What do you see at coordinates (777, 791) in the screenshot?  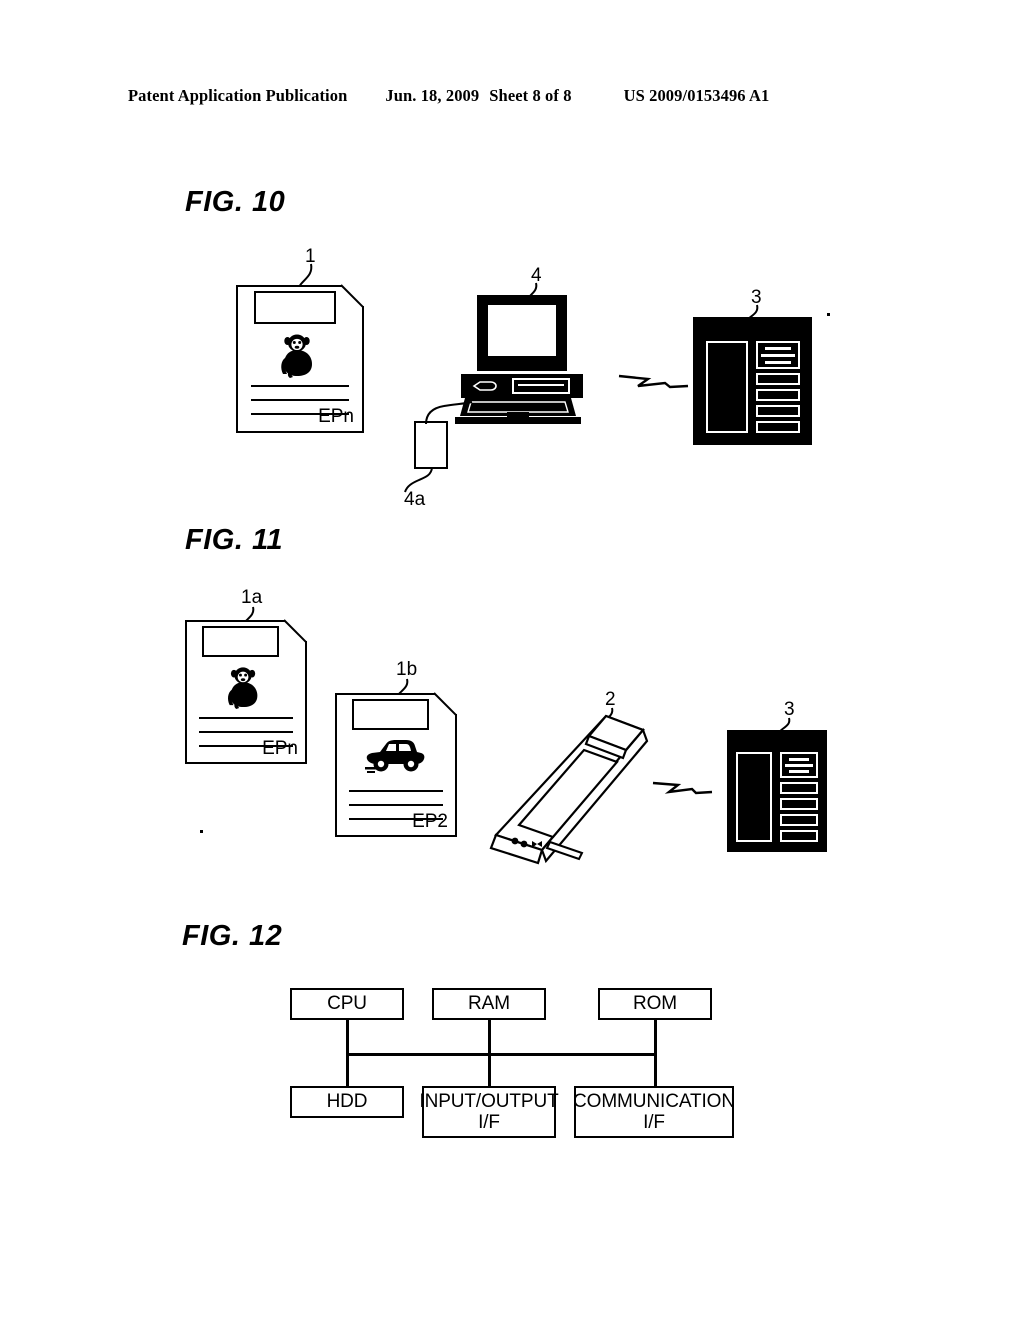 I see `server-3-fig11` at bounding box center [777, 791].